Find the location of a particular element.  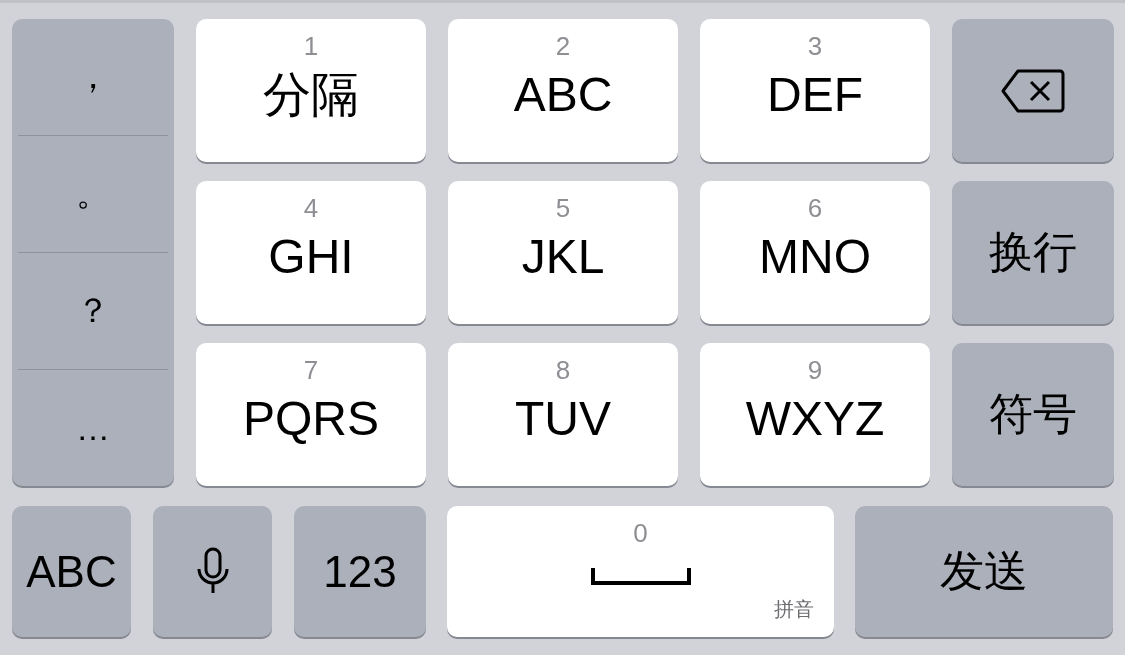

input-mode-label: 拼音 is located at coordinates (794, 609).